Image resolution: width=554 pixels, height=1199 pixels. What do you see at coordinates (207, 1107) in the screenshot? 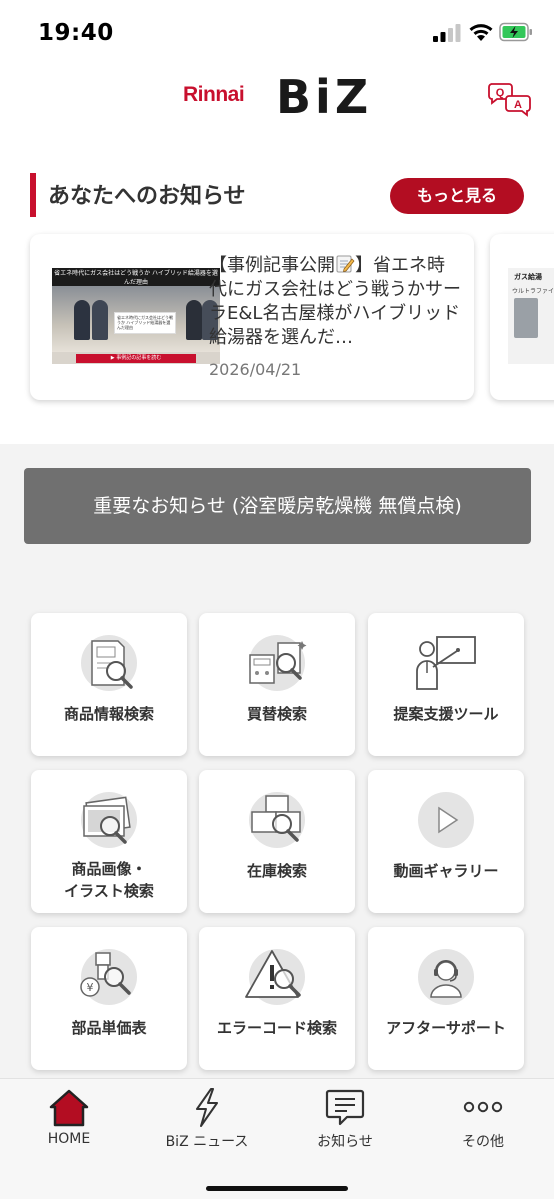
I see `lightning-icon` at bounding box center [207, 1107].